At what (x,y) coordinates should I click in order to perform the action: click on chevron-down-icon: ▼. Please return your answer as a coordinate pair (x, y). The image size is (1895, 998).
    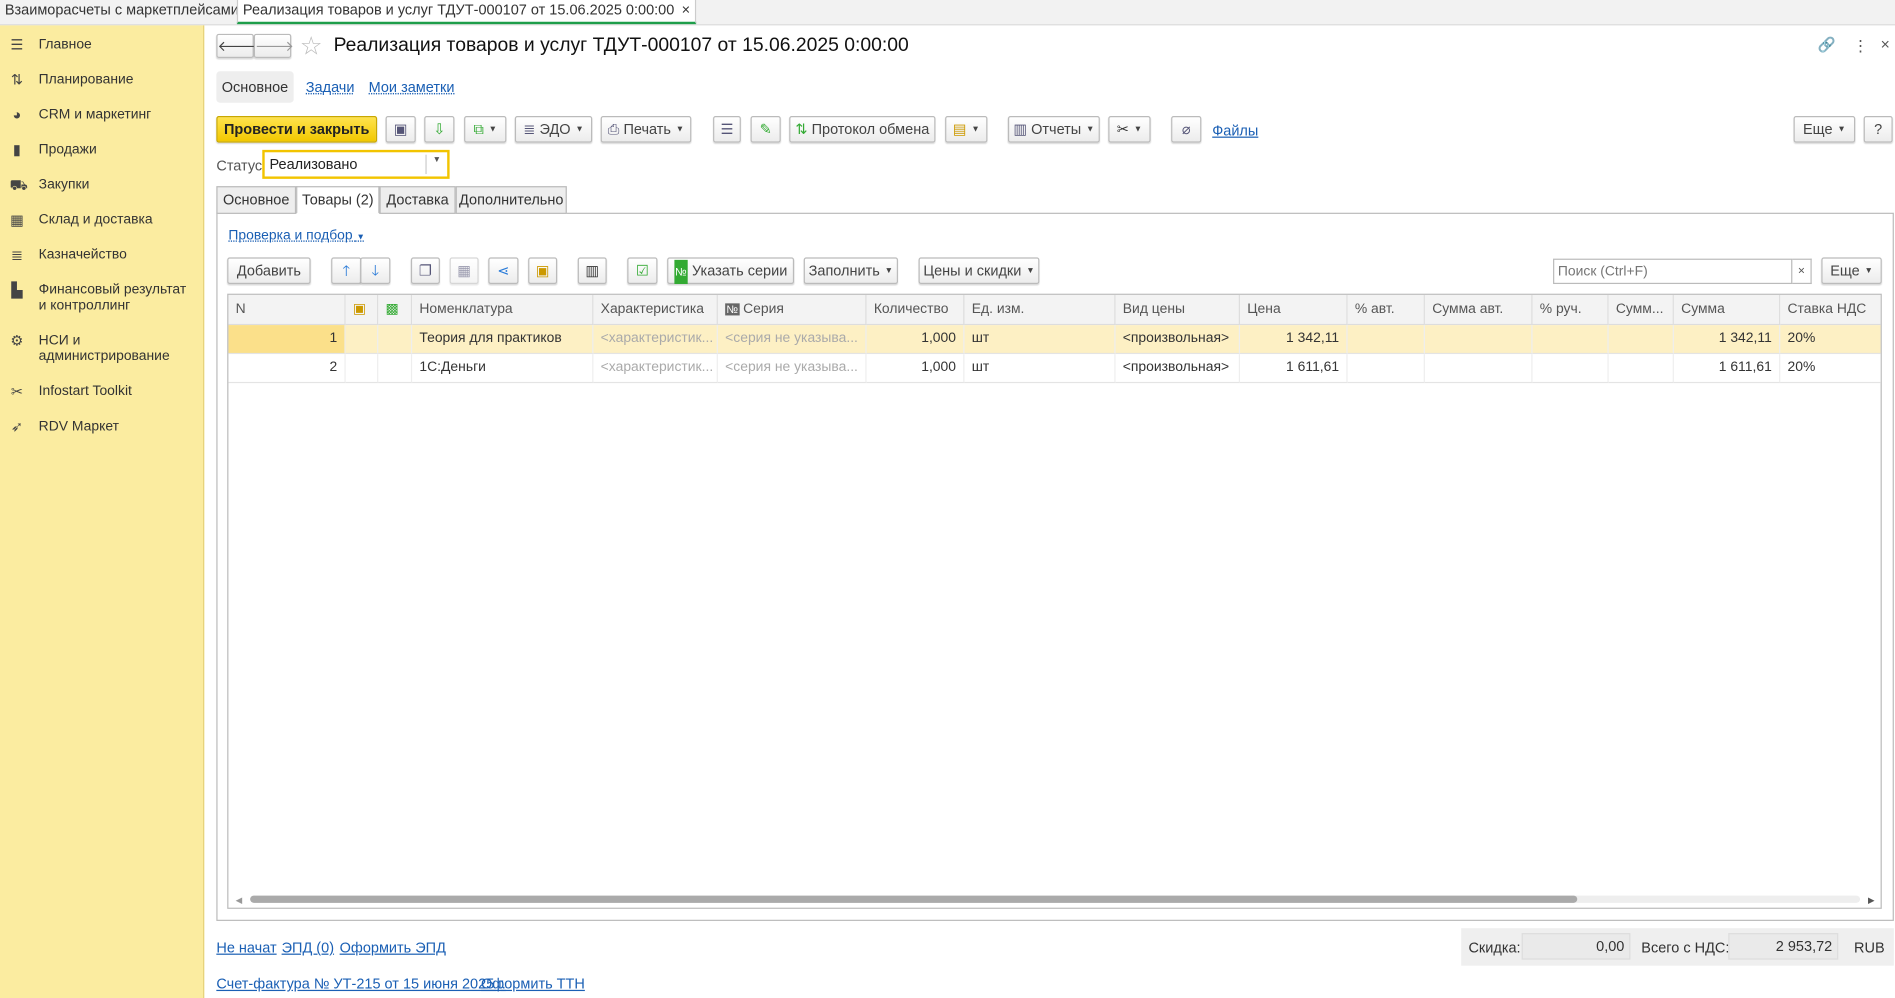
    Looking at the image, I should click on (437, 160).